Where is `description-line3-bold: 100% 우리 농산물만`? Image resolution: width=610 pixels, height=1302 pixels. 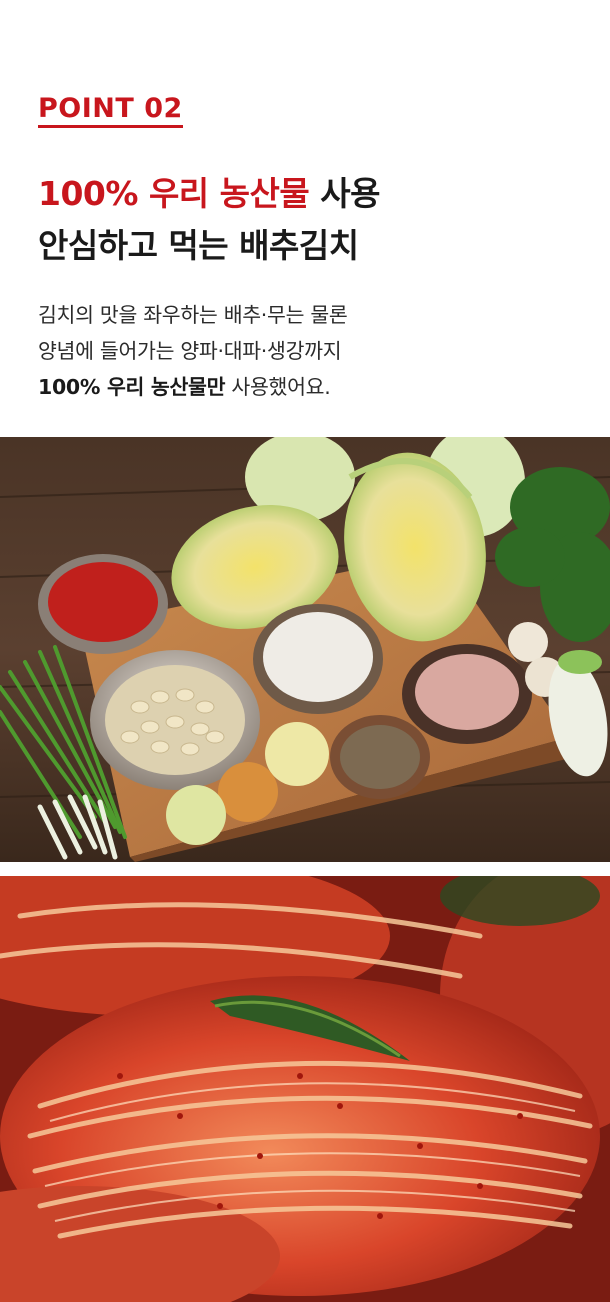
description-line3-bold: 100% 우리 농산물만 is located at coordinates (132, 387).